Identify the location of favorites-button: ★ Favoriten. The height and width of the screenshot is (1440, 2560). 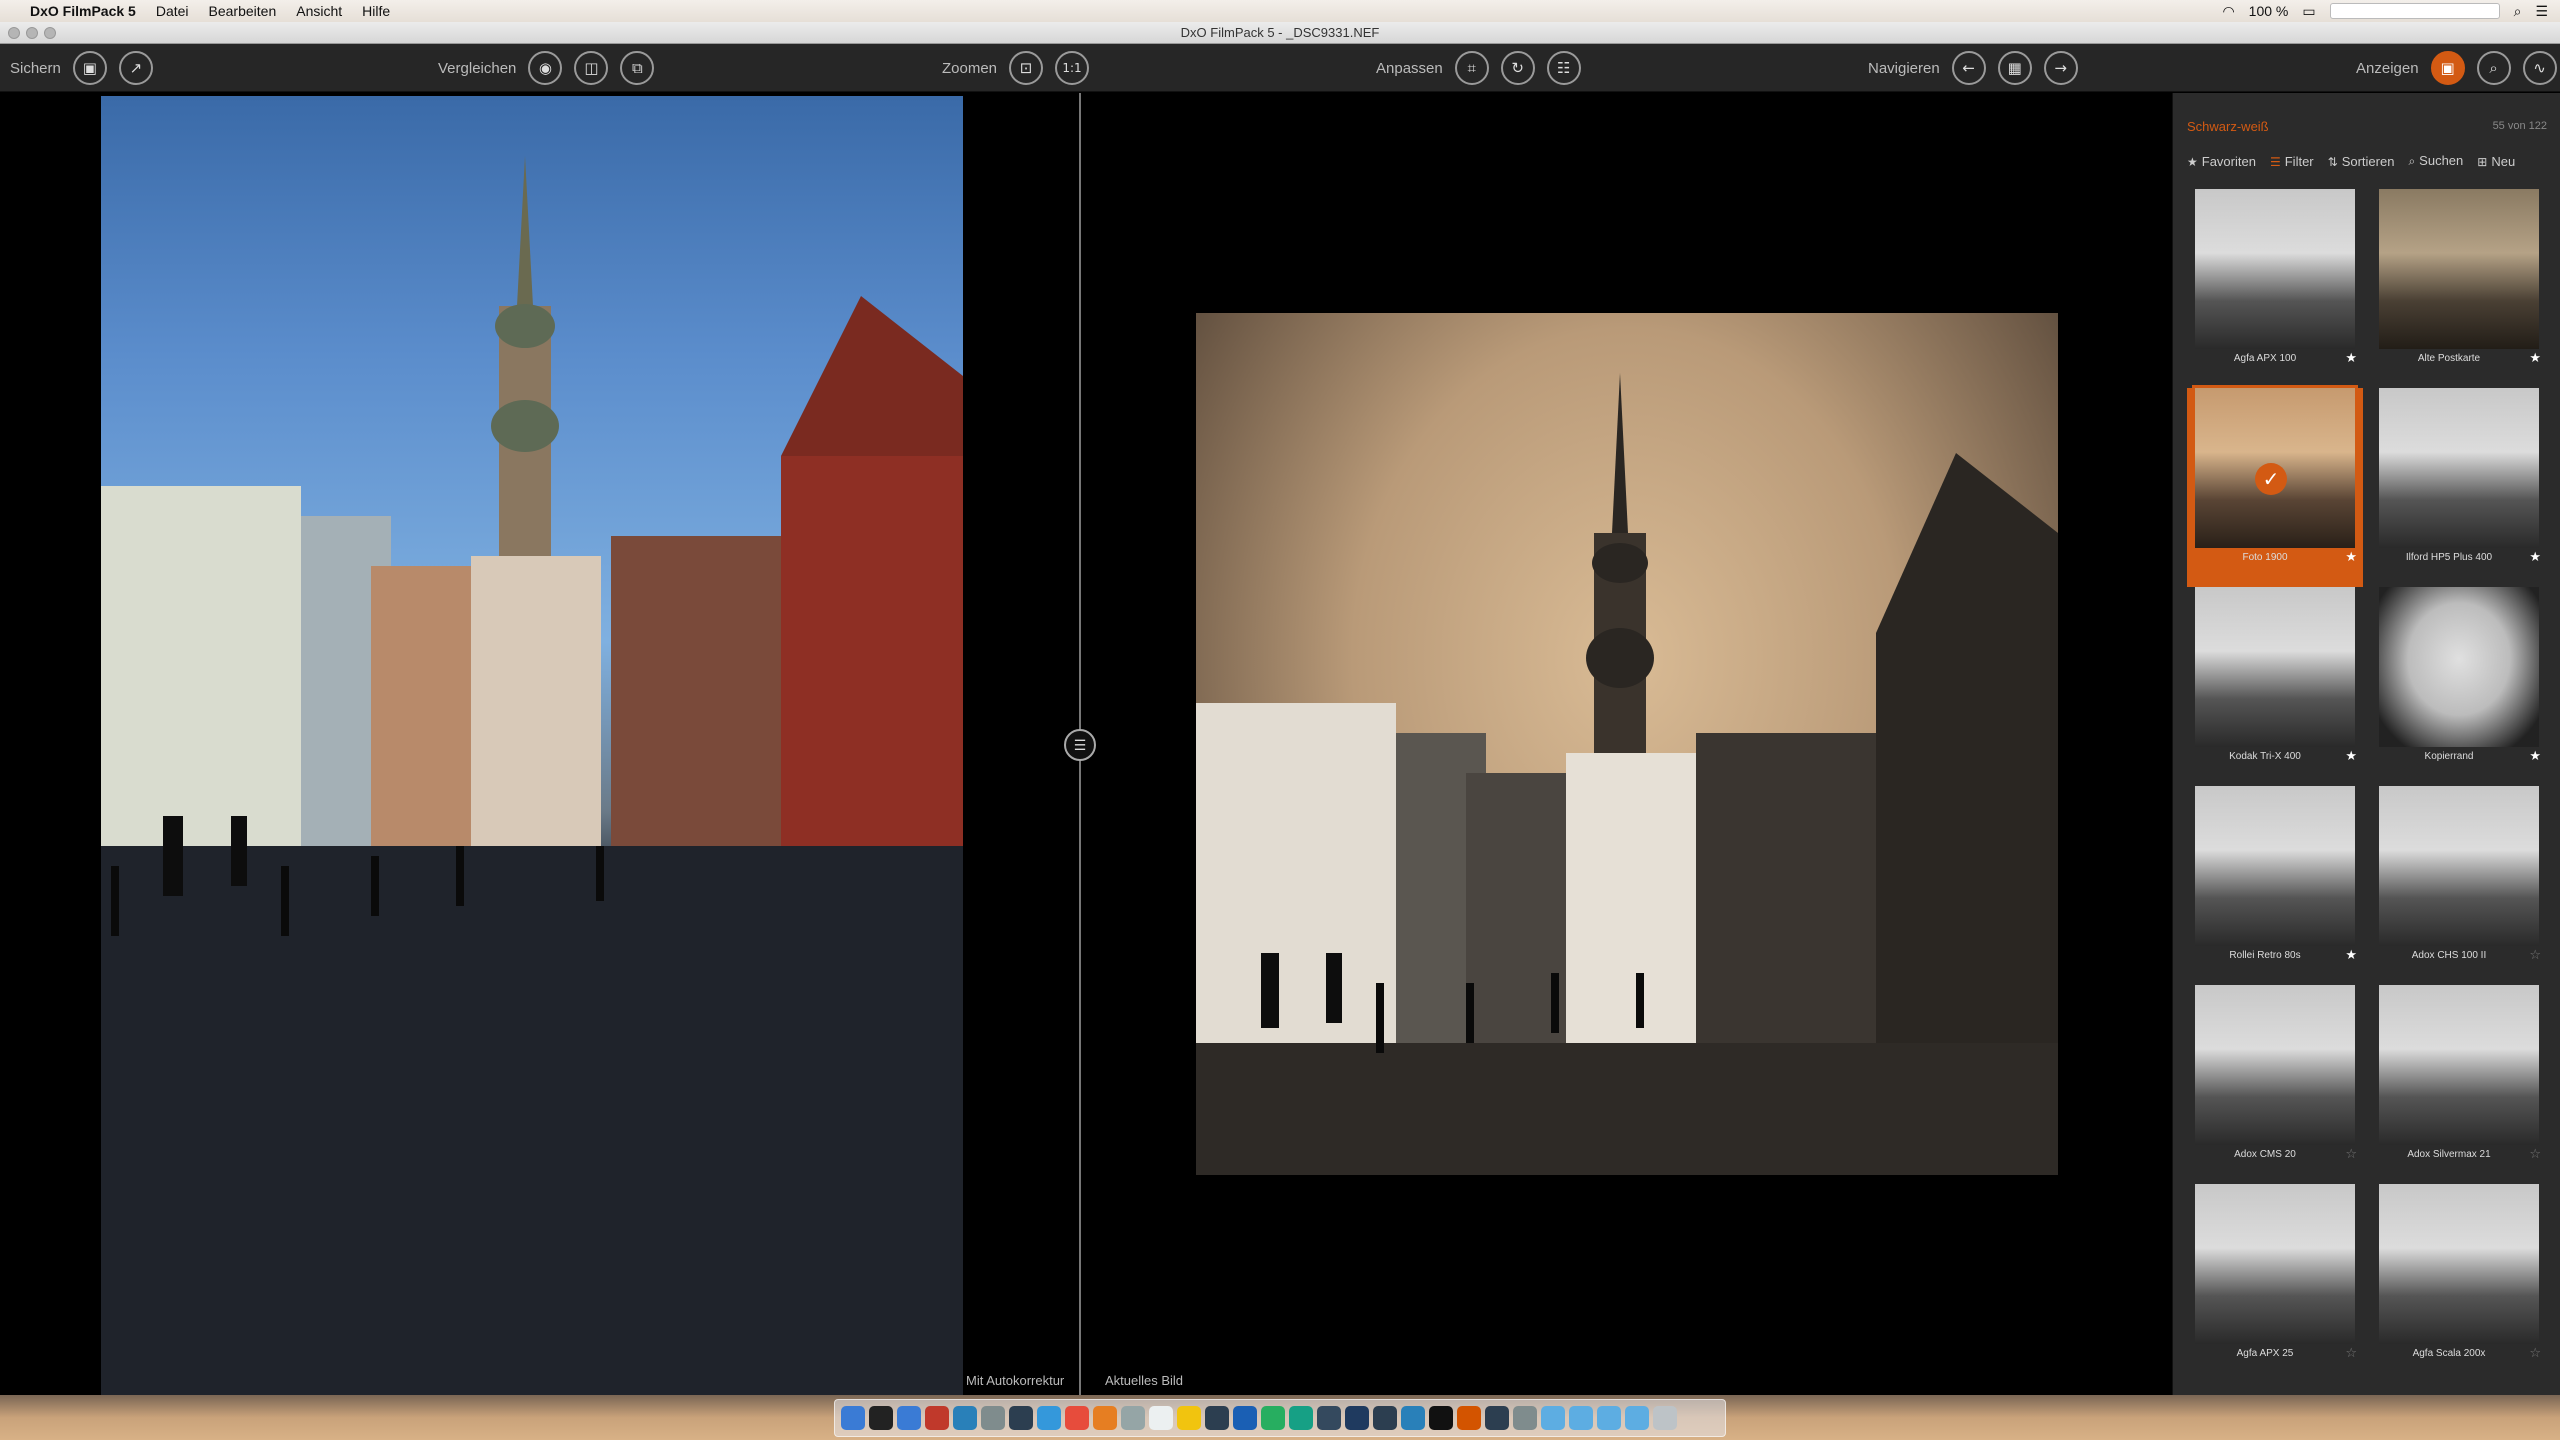
(2221, 161).